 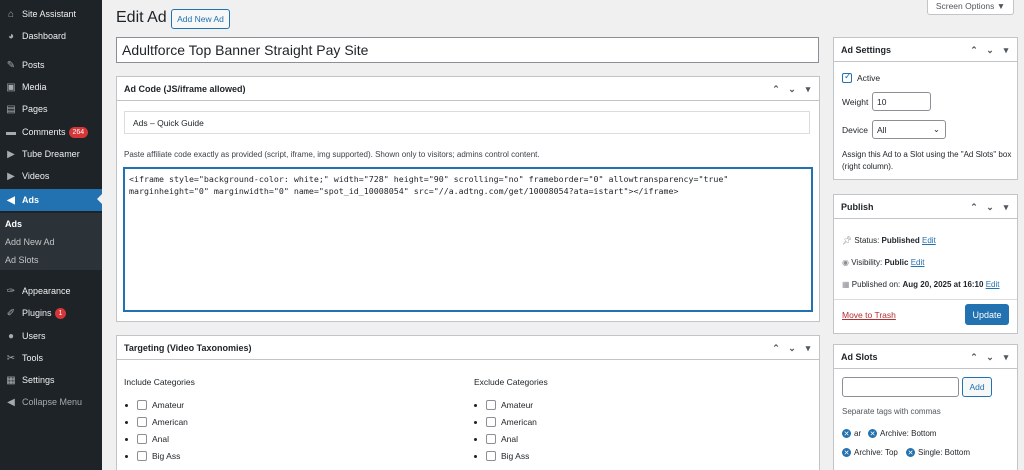 What do you see at coordinates (977, 387) in the screenshot?
I see `add-slot-button: Add` at bounding box center [977, 387].